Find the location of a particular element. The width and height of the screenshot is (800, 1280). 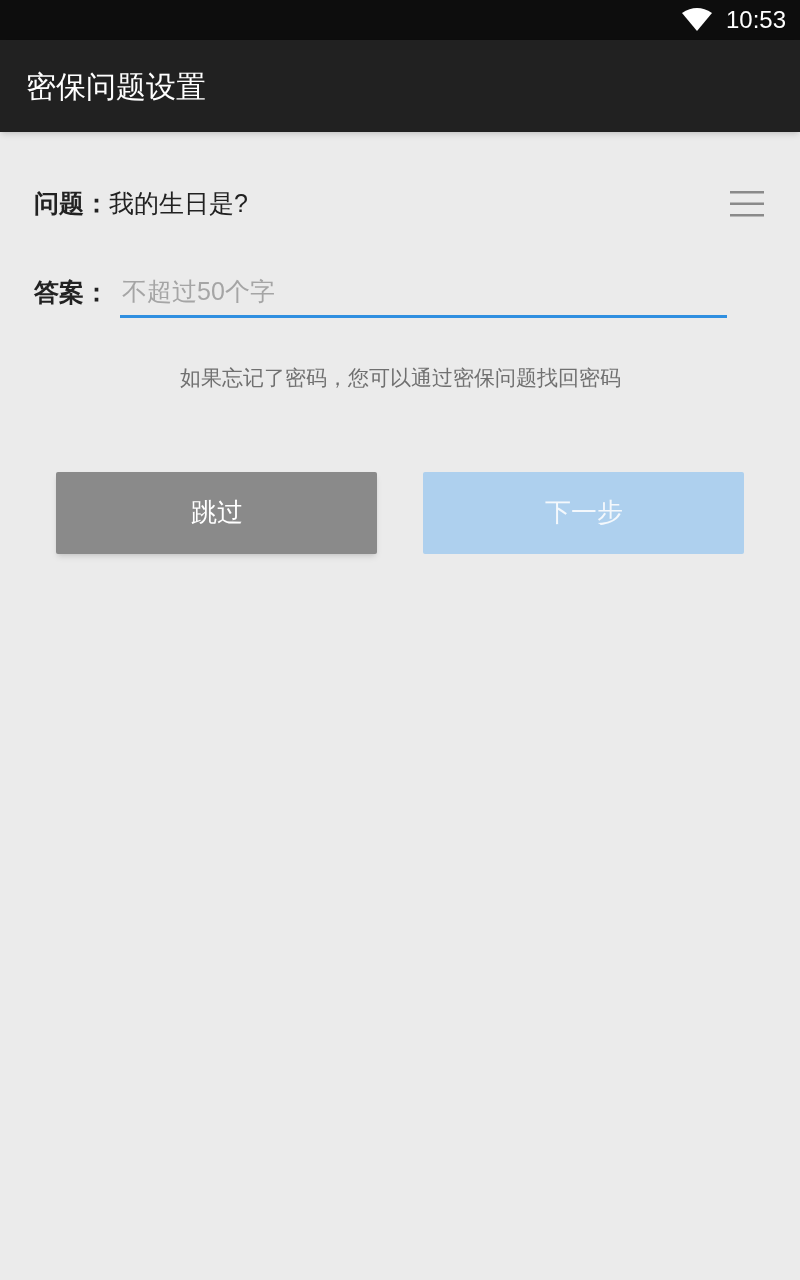

question-value: 我的生日是? is located at coordinates (179, 204).